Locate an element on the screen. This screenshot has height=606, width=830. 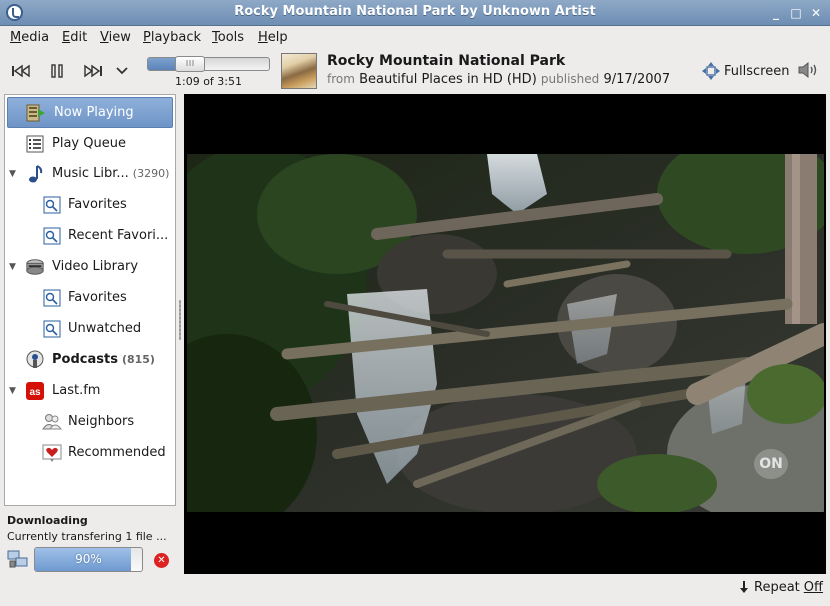
heart-icon is located at coordinates (52, 453).